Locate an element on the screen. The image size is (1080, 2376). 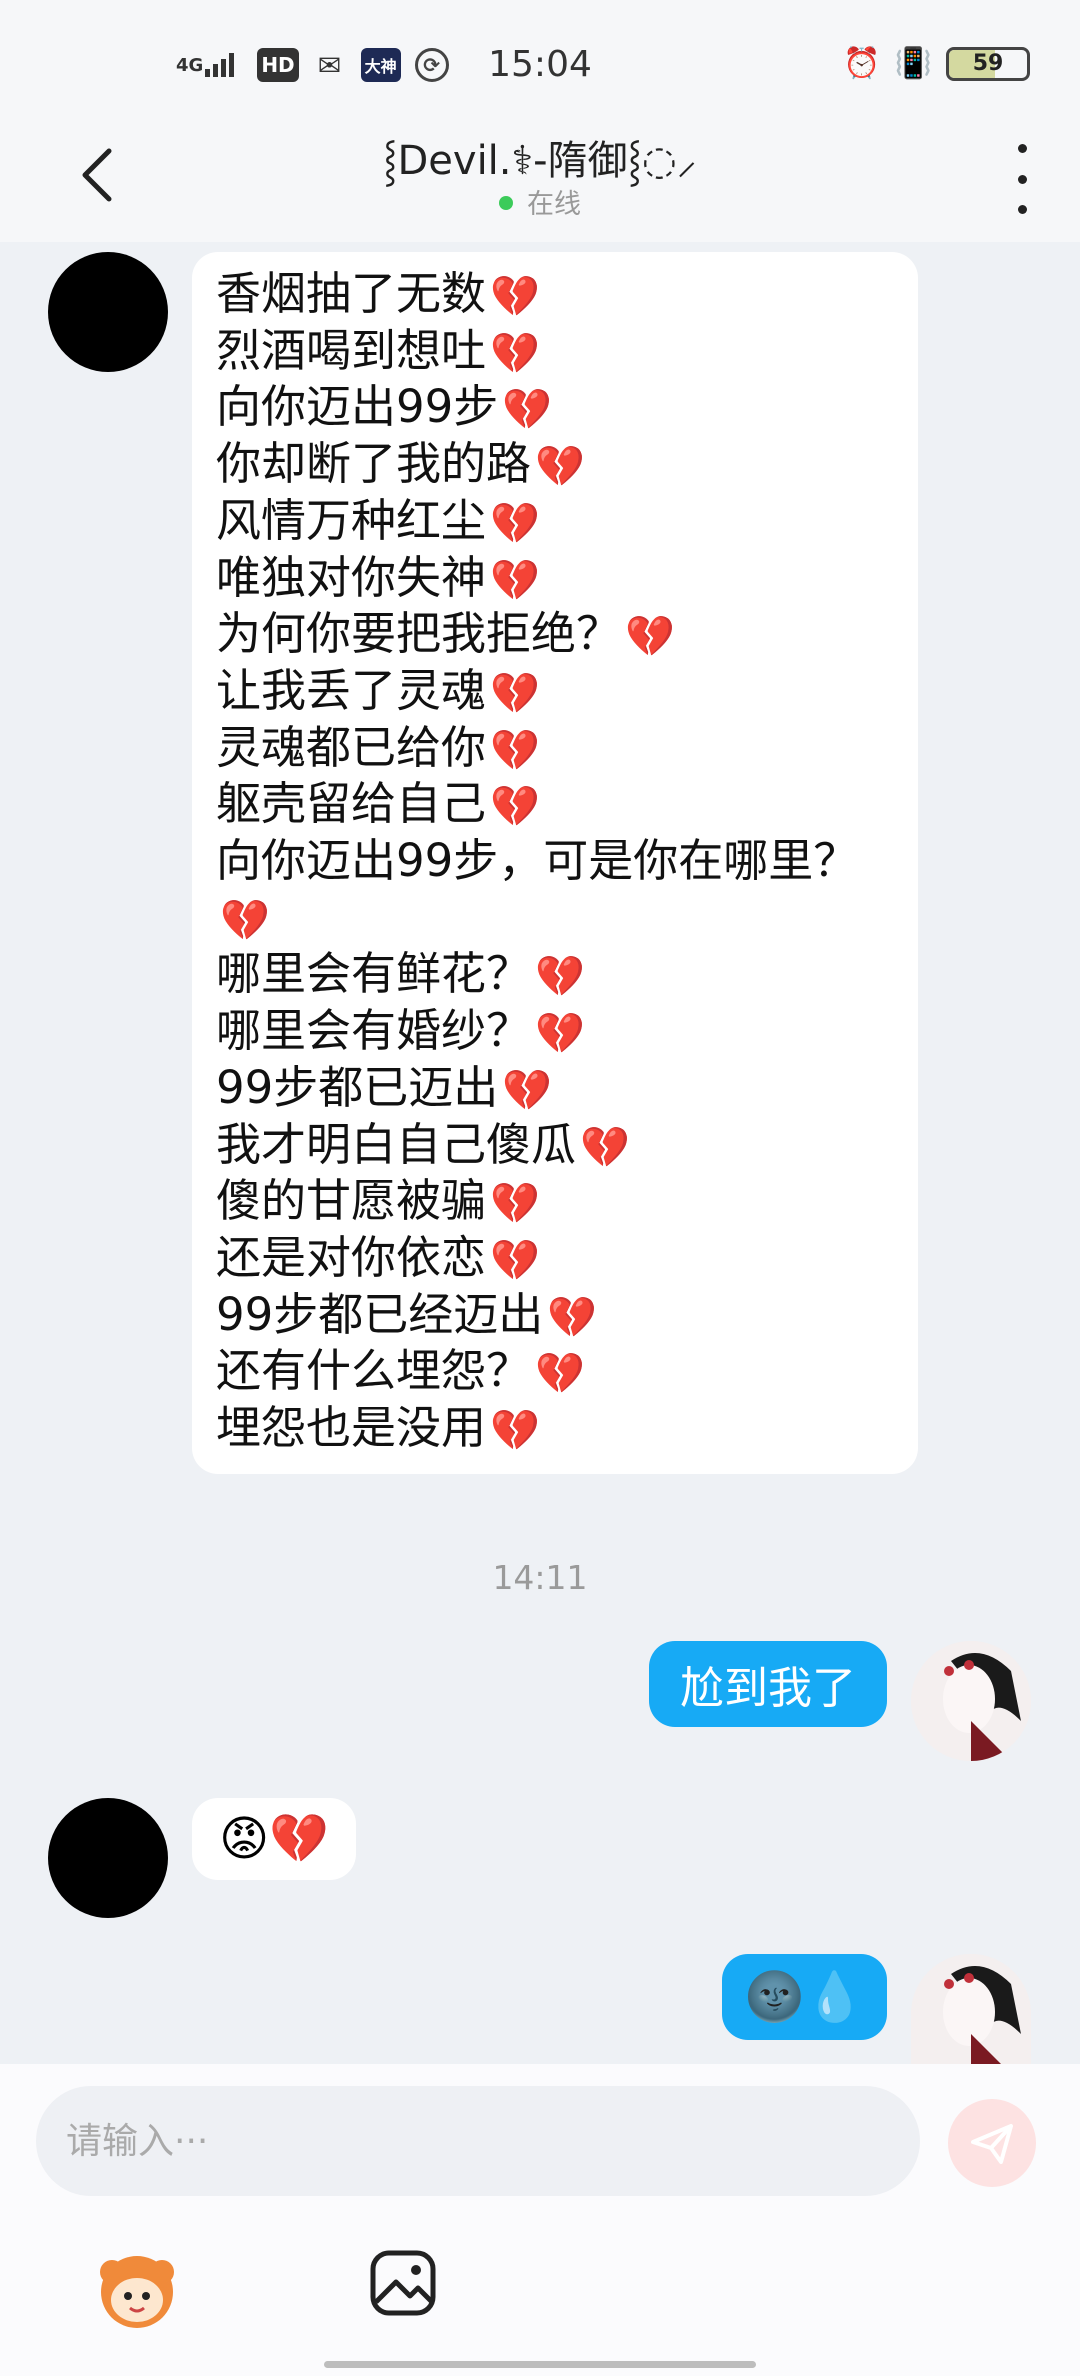
poem-line-text: 埋怨也是没用 is located at coordinates (351, 1428).